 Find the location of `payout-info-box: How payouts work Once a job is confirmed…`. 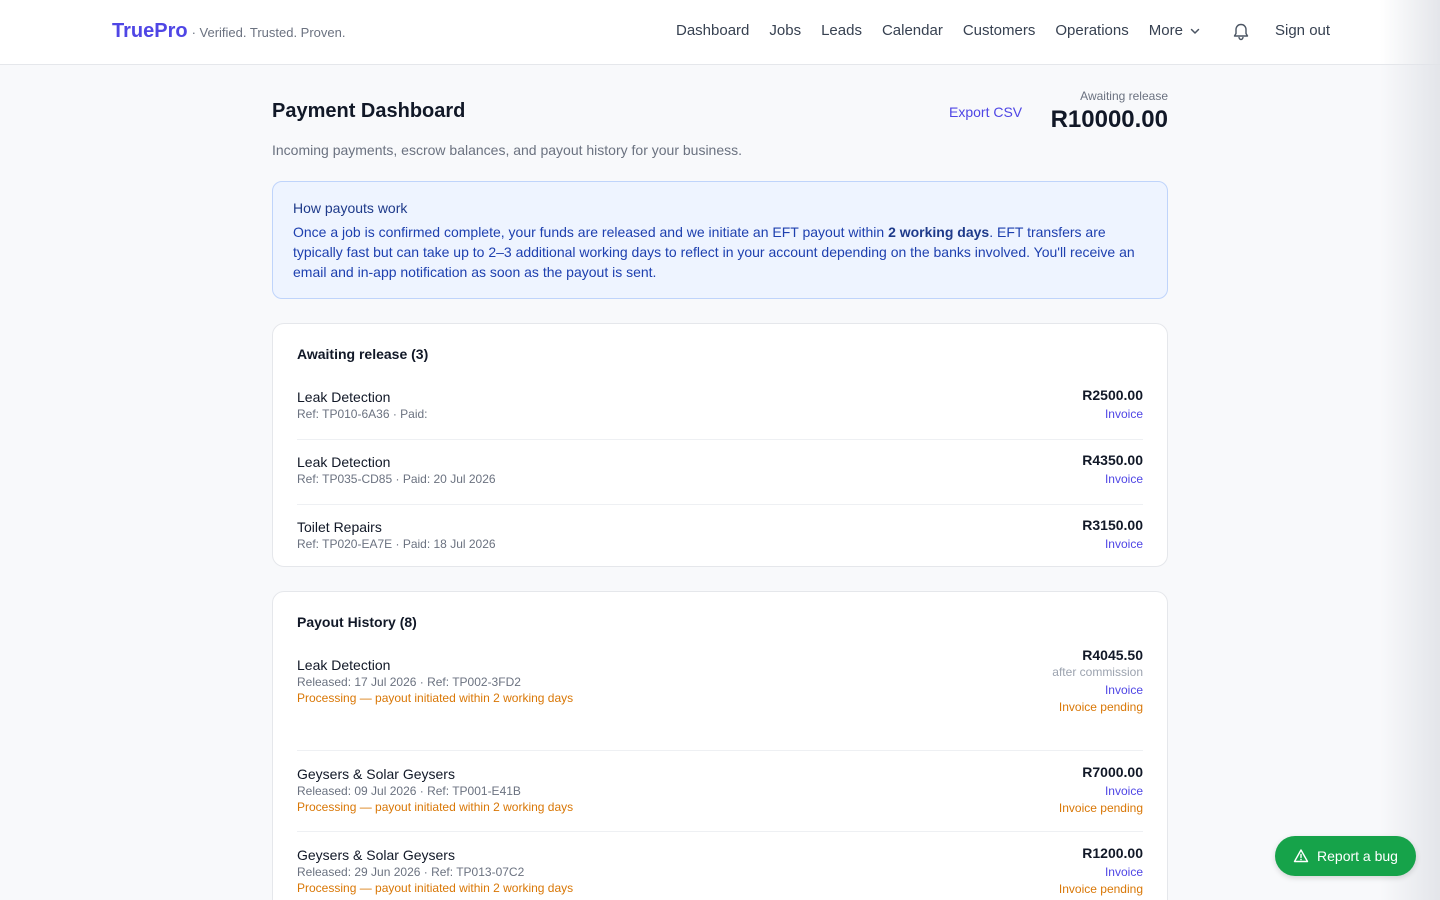

payout-info-box: How payouts work Once a job is confirmed… is located at coordinates (720, 240).